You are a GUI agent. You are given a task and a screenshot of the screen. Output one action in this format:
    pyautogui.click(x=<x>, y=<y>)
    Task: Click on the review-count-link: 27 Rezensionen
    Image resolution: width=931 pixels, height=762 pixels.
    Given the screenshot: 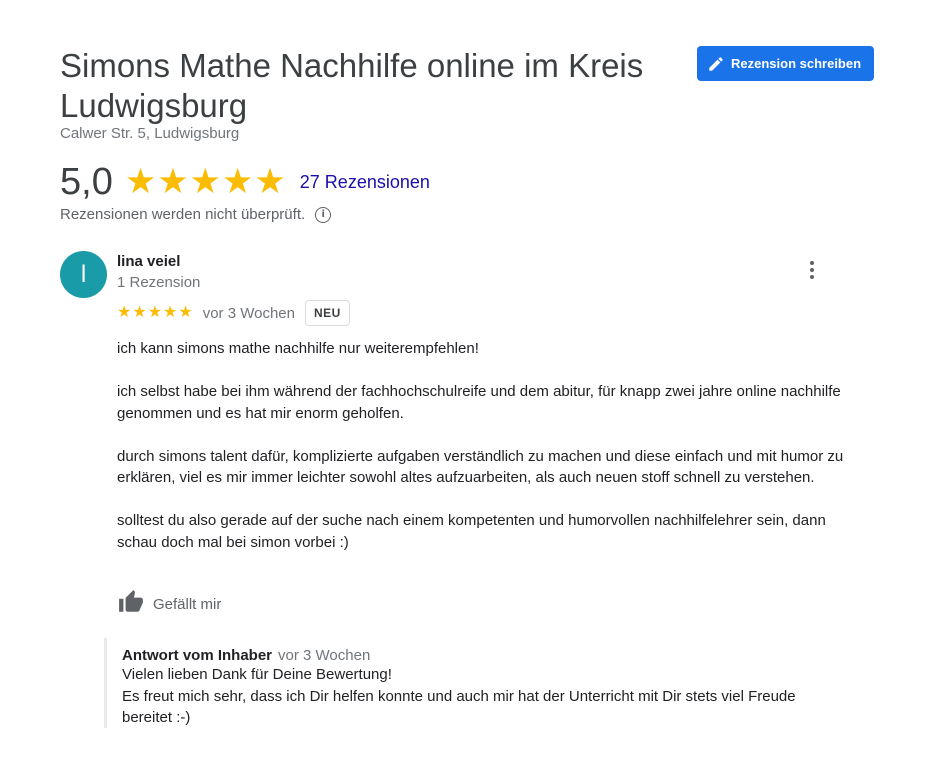 What is the action you would take?
    pyautogui.click(x=365, y=182)
    